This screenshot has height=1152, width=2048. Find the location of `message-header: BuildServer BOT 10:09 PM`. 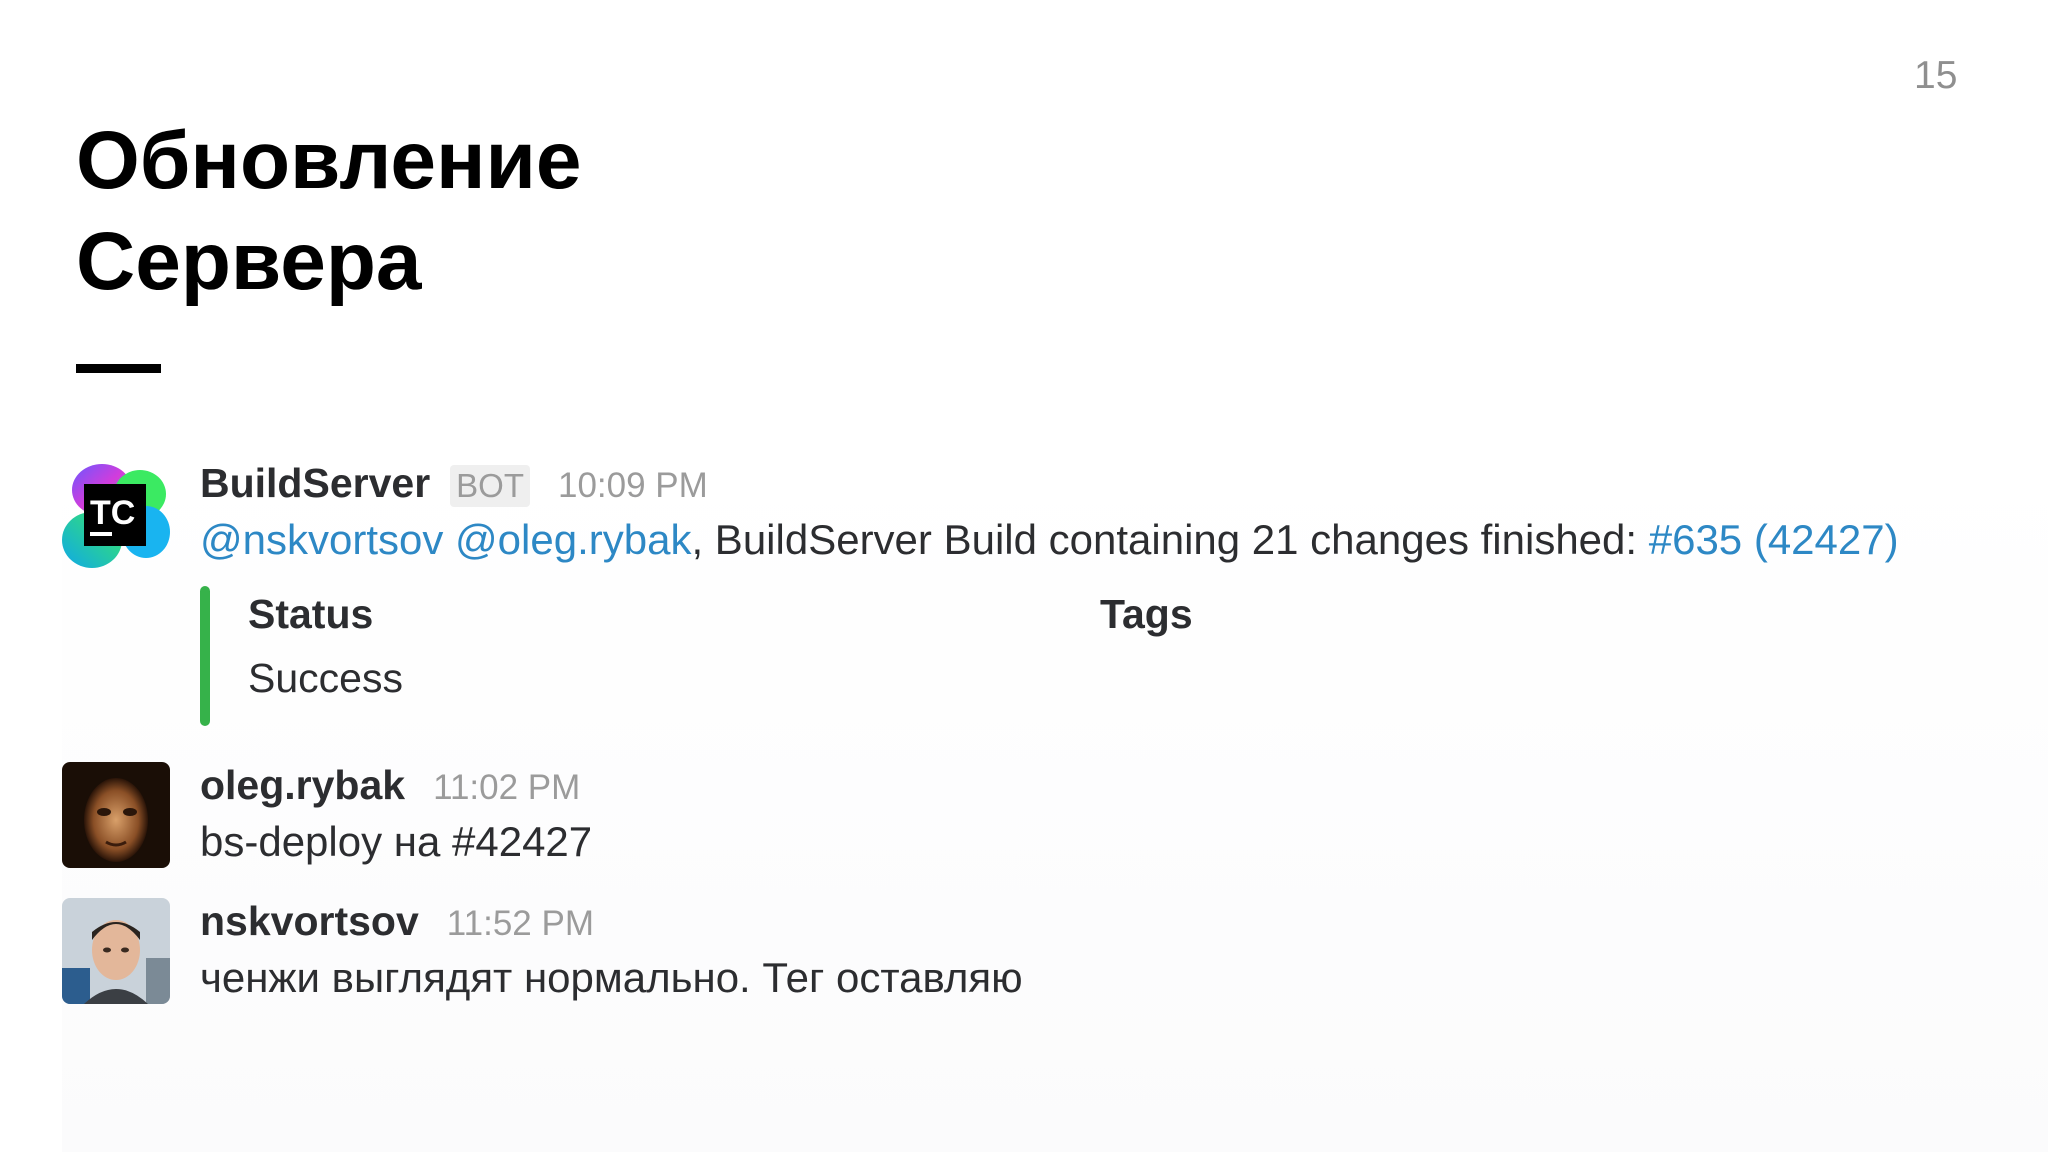

message-header: BuildServer BOT 10:09 PM is located at coordinates (1124, 488).